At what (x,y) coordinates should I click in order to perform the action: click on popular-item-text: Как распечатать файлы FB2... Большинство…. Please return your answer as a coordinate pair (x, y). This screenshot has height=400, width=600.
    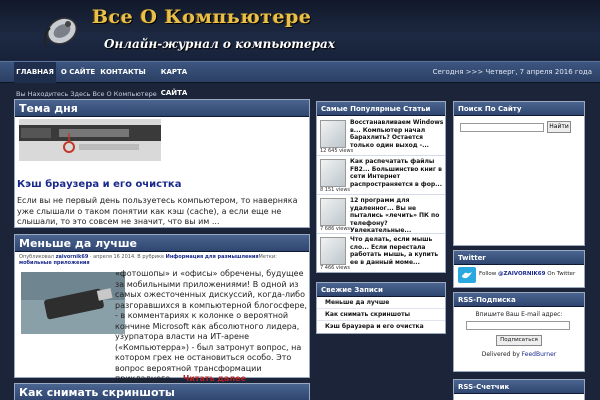
    Looking at the image, I should click on (397, 173).